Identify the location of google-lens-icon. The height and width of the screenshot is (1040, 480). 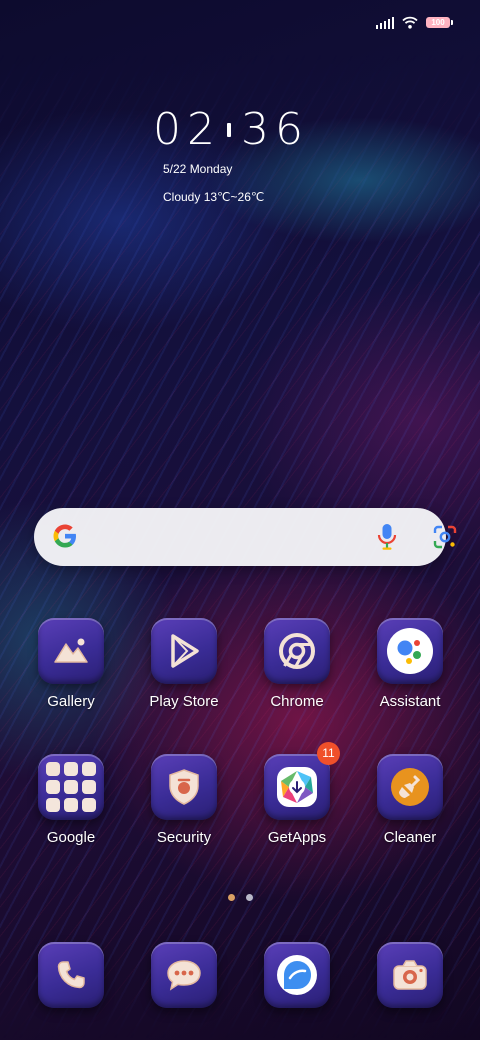
(445, 537).